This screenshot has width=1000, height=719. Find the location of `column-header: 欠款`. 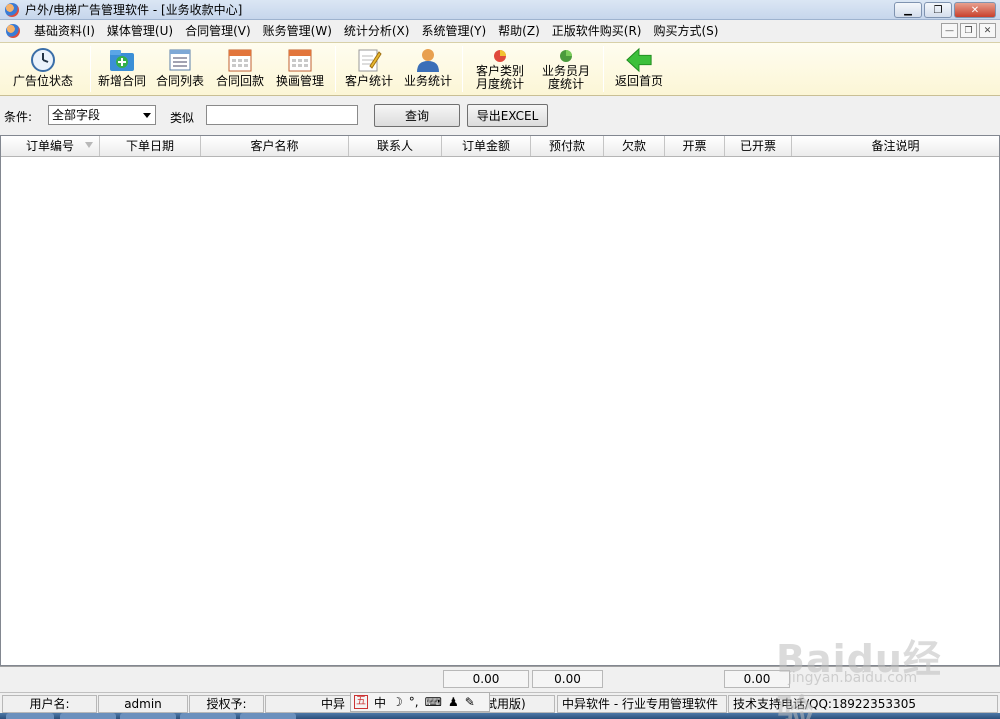

column-header: 欠款 is located at coordinates (634, 146).